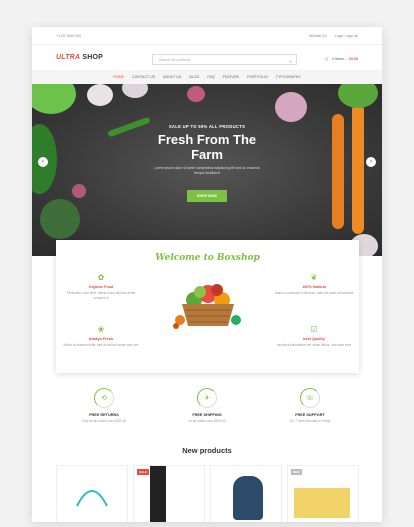 This screenshot has width=414, height=527. I want to click on chair-image, so click(248, 498).